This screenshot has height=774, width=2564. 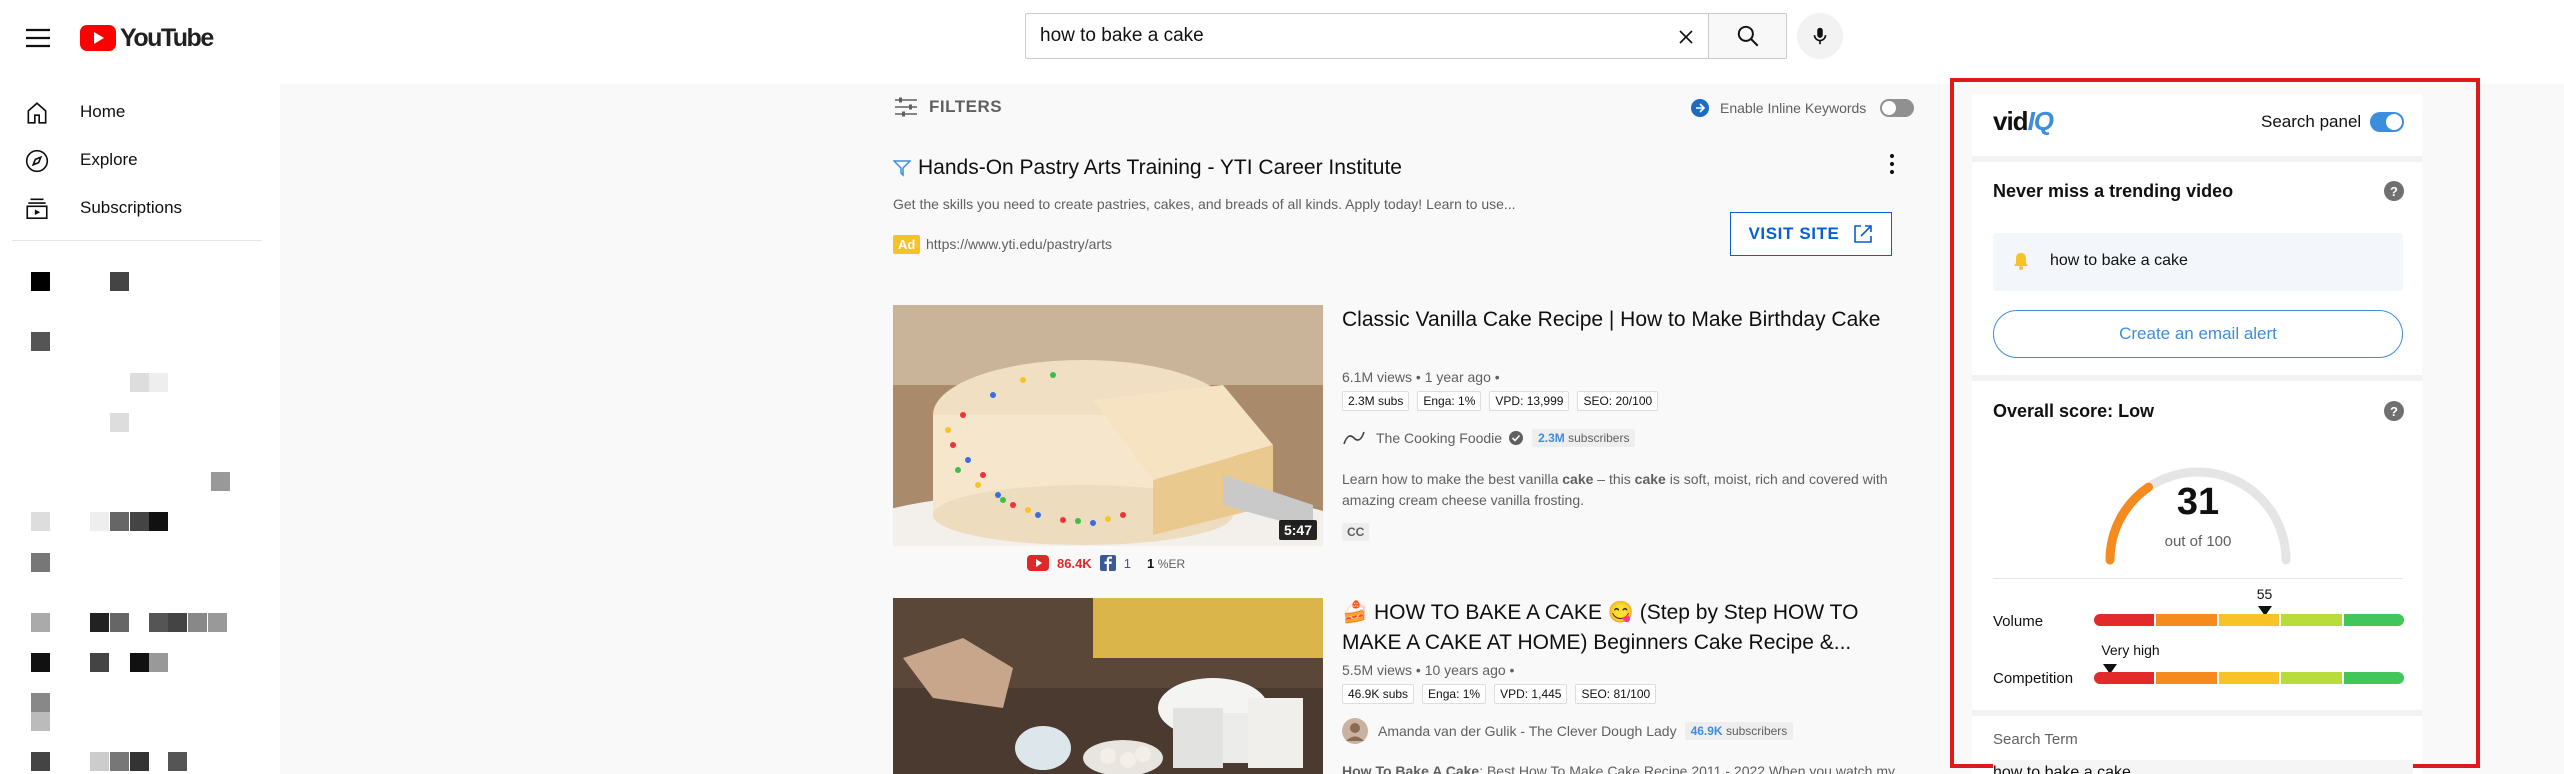 What do you see at coordinates (2018, 621) in the screenshot?
I see `volume-label: Volume` at bounding box center [2018, 621].